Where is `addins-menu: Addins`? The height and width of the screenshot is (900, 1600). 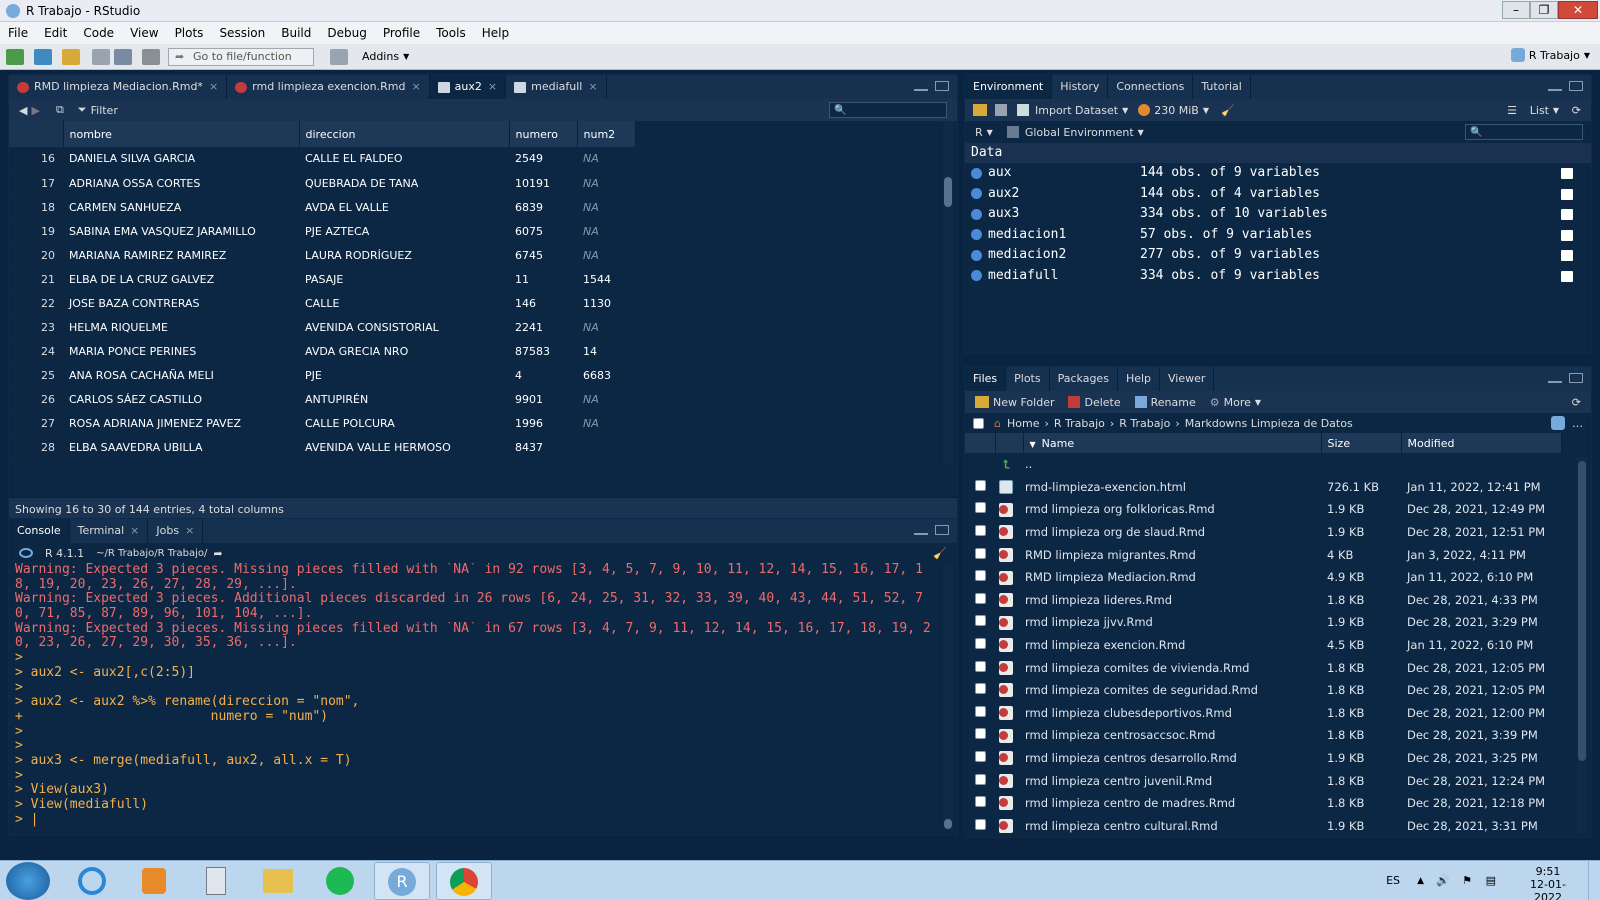 addins-menu: Addins is located at coordinates (380, 56).